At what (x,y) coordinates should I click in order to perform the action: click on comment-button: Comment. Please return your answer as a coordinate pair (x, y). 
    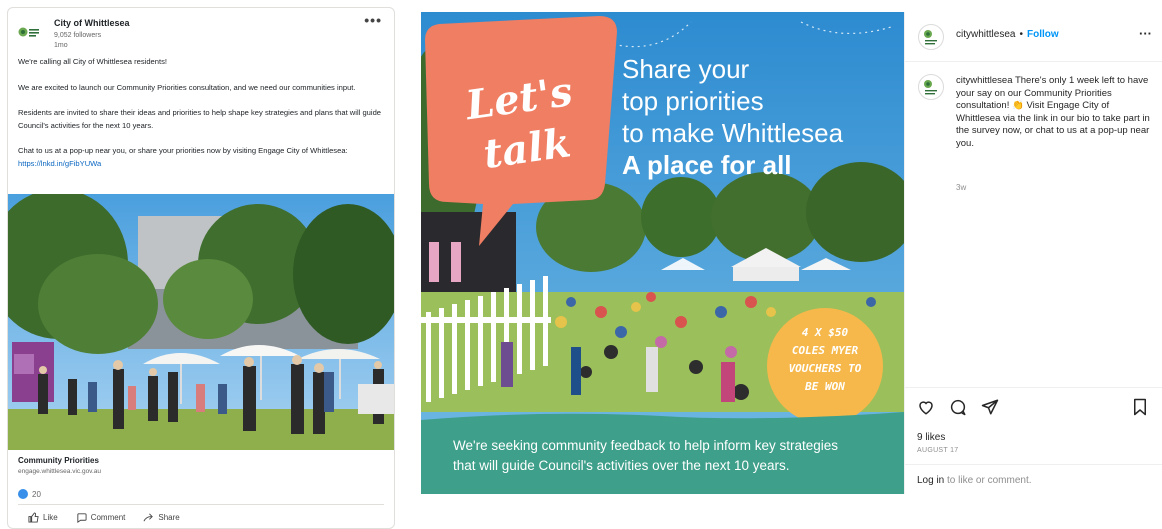
    Looking at the image, I should click on (101, 517).